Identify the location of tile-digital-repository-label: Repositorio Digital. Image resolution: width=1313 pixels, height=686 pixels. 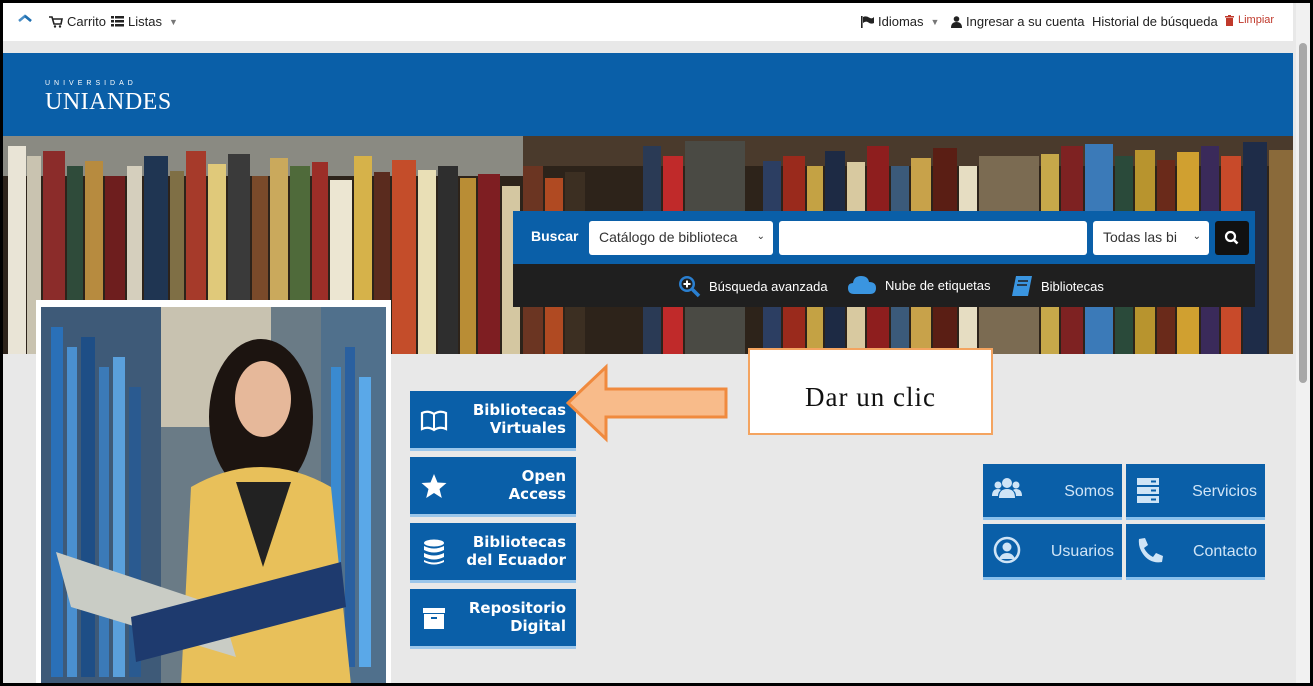
(517, 617).